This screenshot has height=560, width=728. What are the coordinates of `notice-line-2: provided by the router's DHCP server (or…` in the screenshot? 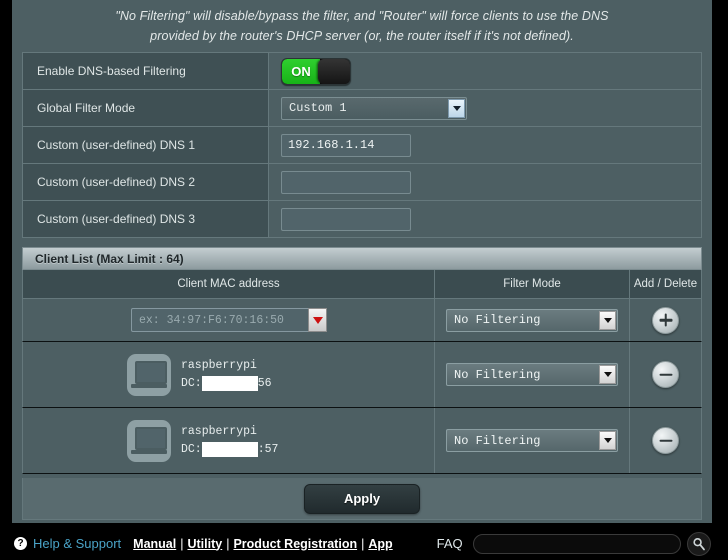 It's located at (362, 36).